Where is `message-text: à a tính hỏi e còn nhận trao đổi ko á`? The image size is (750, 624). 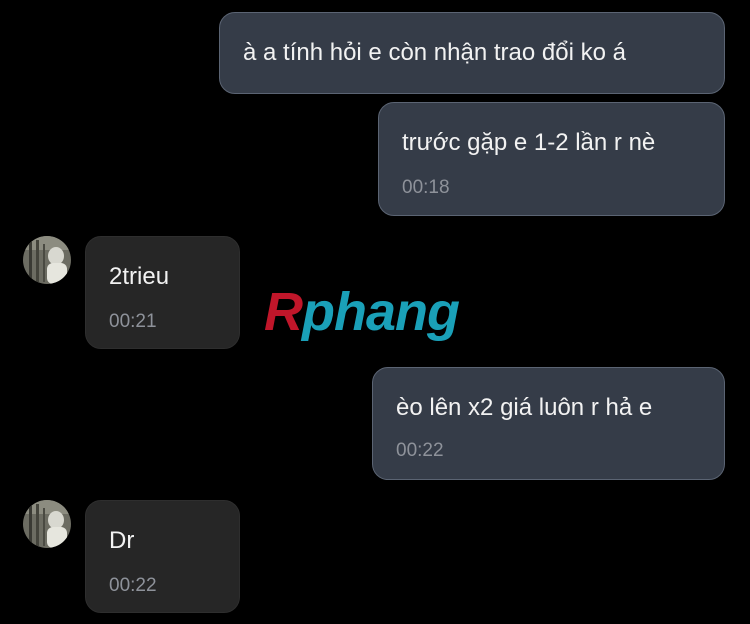
message-text: à a tính hỏi e còn nhận trao đổi ko á is located at coordinates (434, 52).